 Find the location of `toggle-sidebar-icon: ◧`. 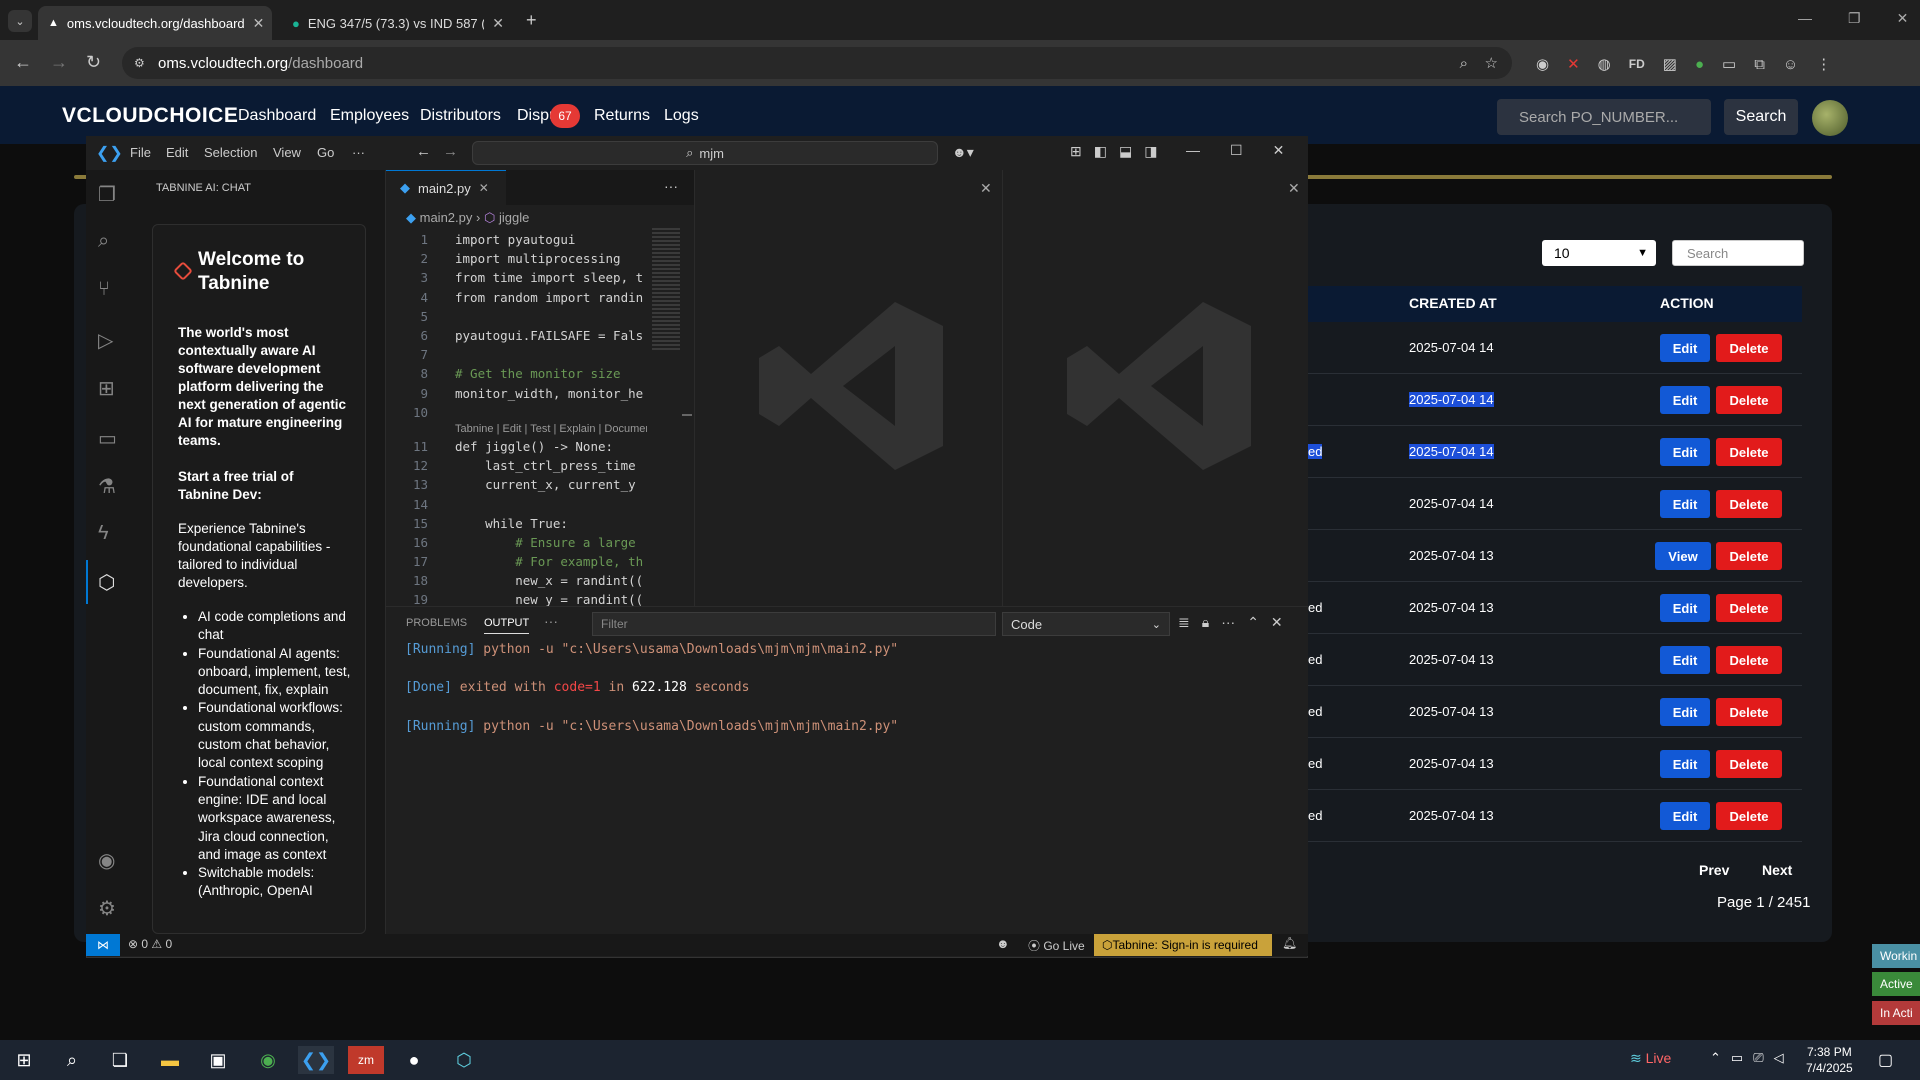

toggle-sidebar-icon: ◧ is located at coordinates (1100, 151).